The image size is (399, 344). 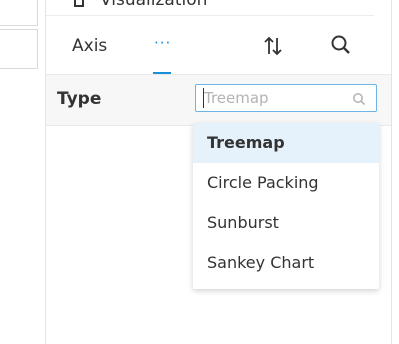 I want to click on type-combobox, so click(x=286, y=98).